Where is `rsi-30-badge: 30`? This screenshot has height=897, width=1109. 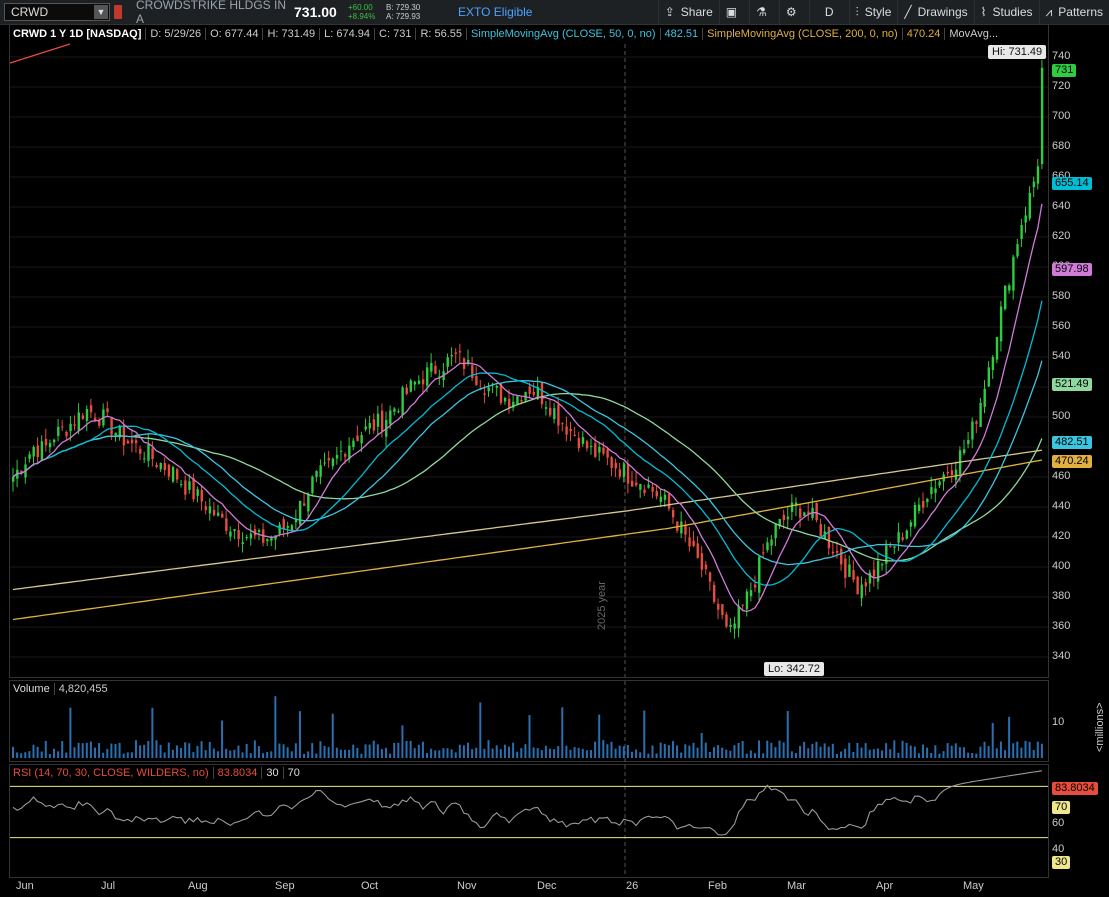
rsi-30-badge: 30 is located at coordinates (1061, 862).